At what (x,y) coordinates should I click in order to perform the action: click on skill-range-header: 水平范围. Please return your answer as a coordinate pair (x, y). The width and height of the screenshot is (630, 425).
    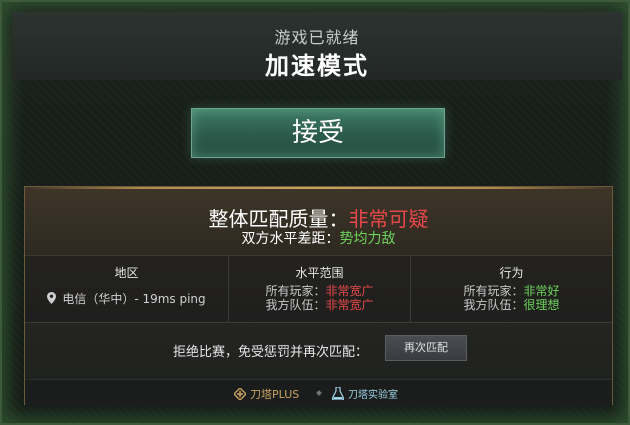
    Looking at the image, I should click on (319, 273).